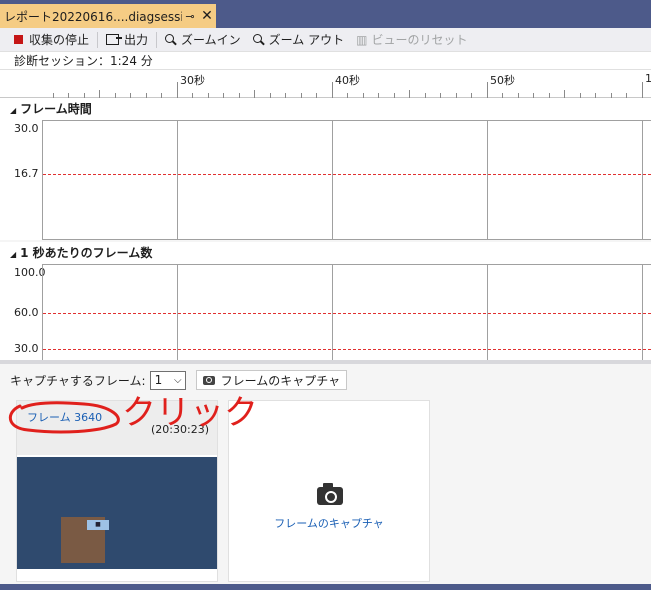 The image size is (651, 590). I want to click on frame-time-header: ◢ フレーム時間, so click(325, 109).